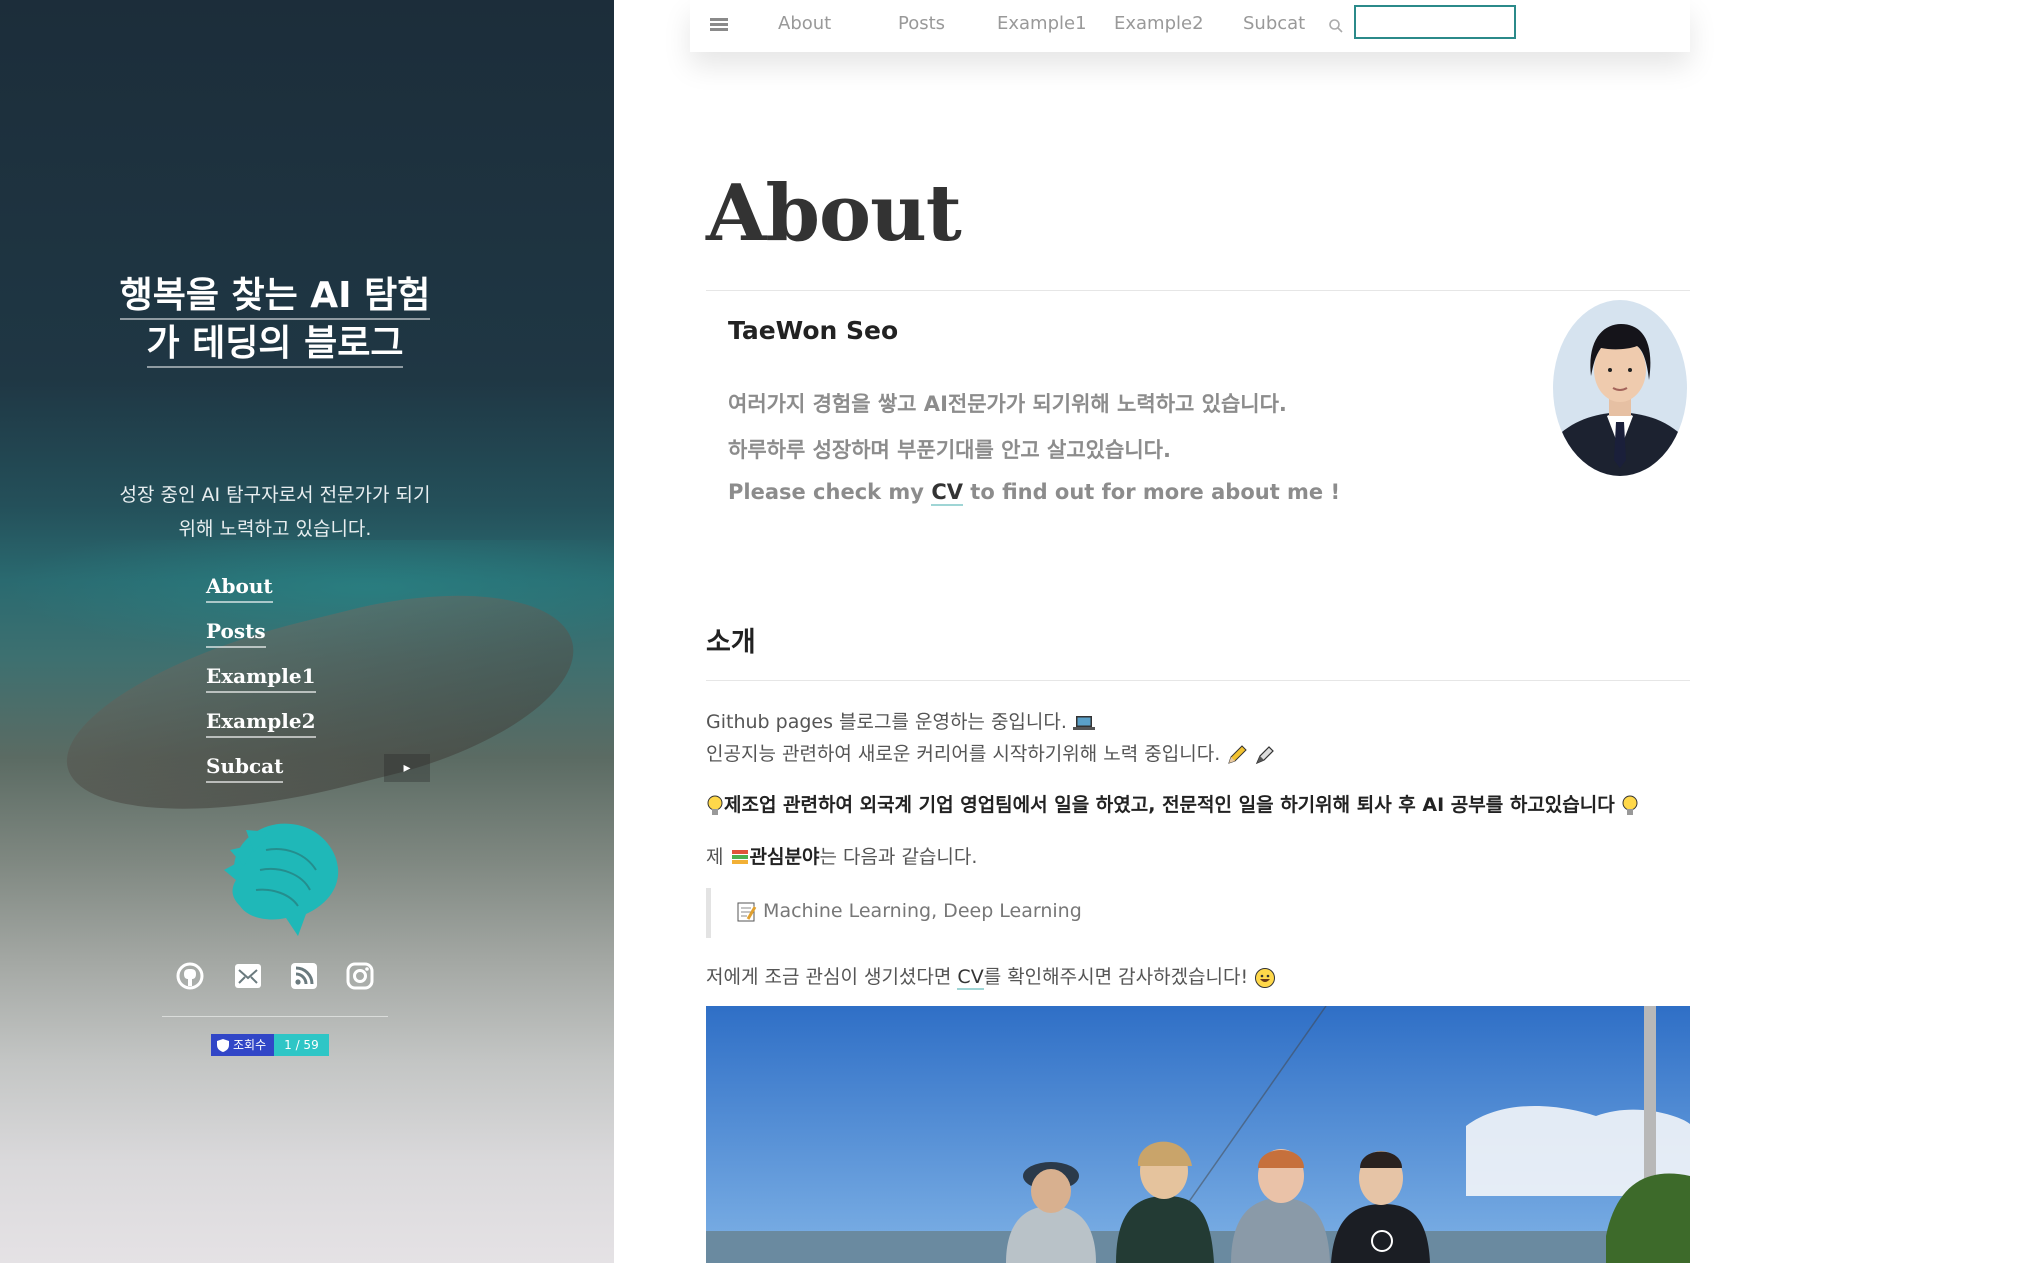 The image size is (2026, 1263). What do you see at coordinates (1198, 680) in the screenshot?
I see `section-divider` at bounding box center [1198, 680].